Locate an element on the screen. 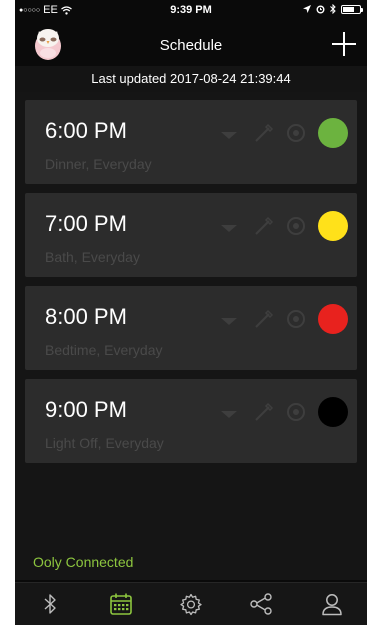 The image size is (374, 625). page-title: Schedule is located at coordinates (191, 45).